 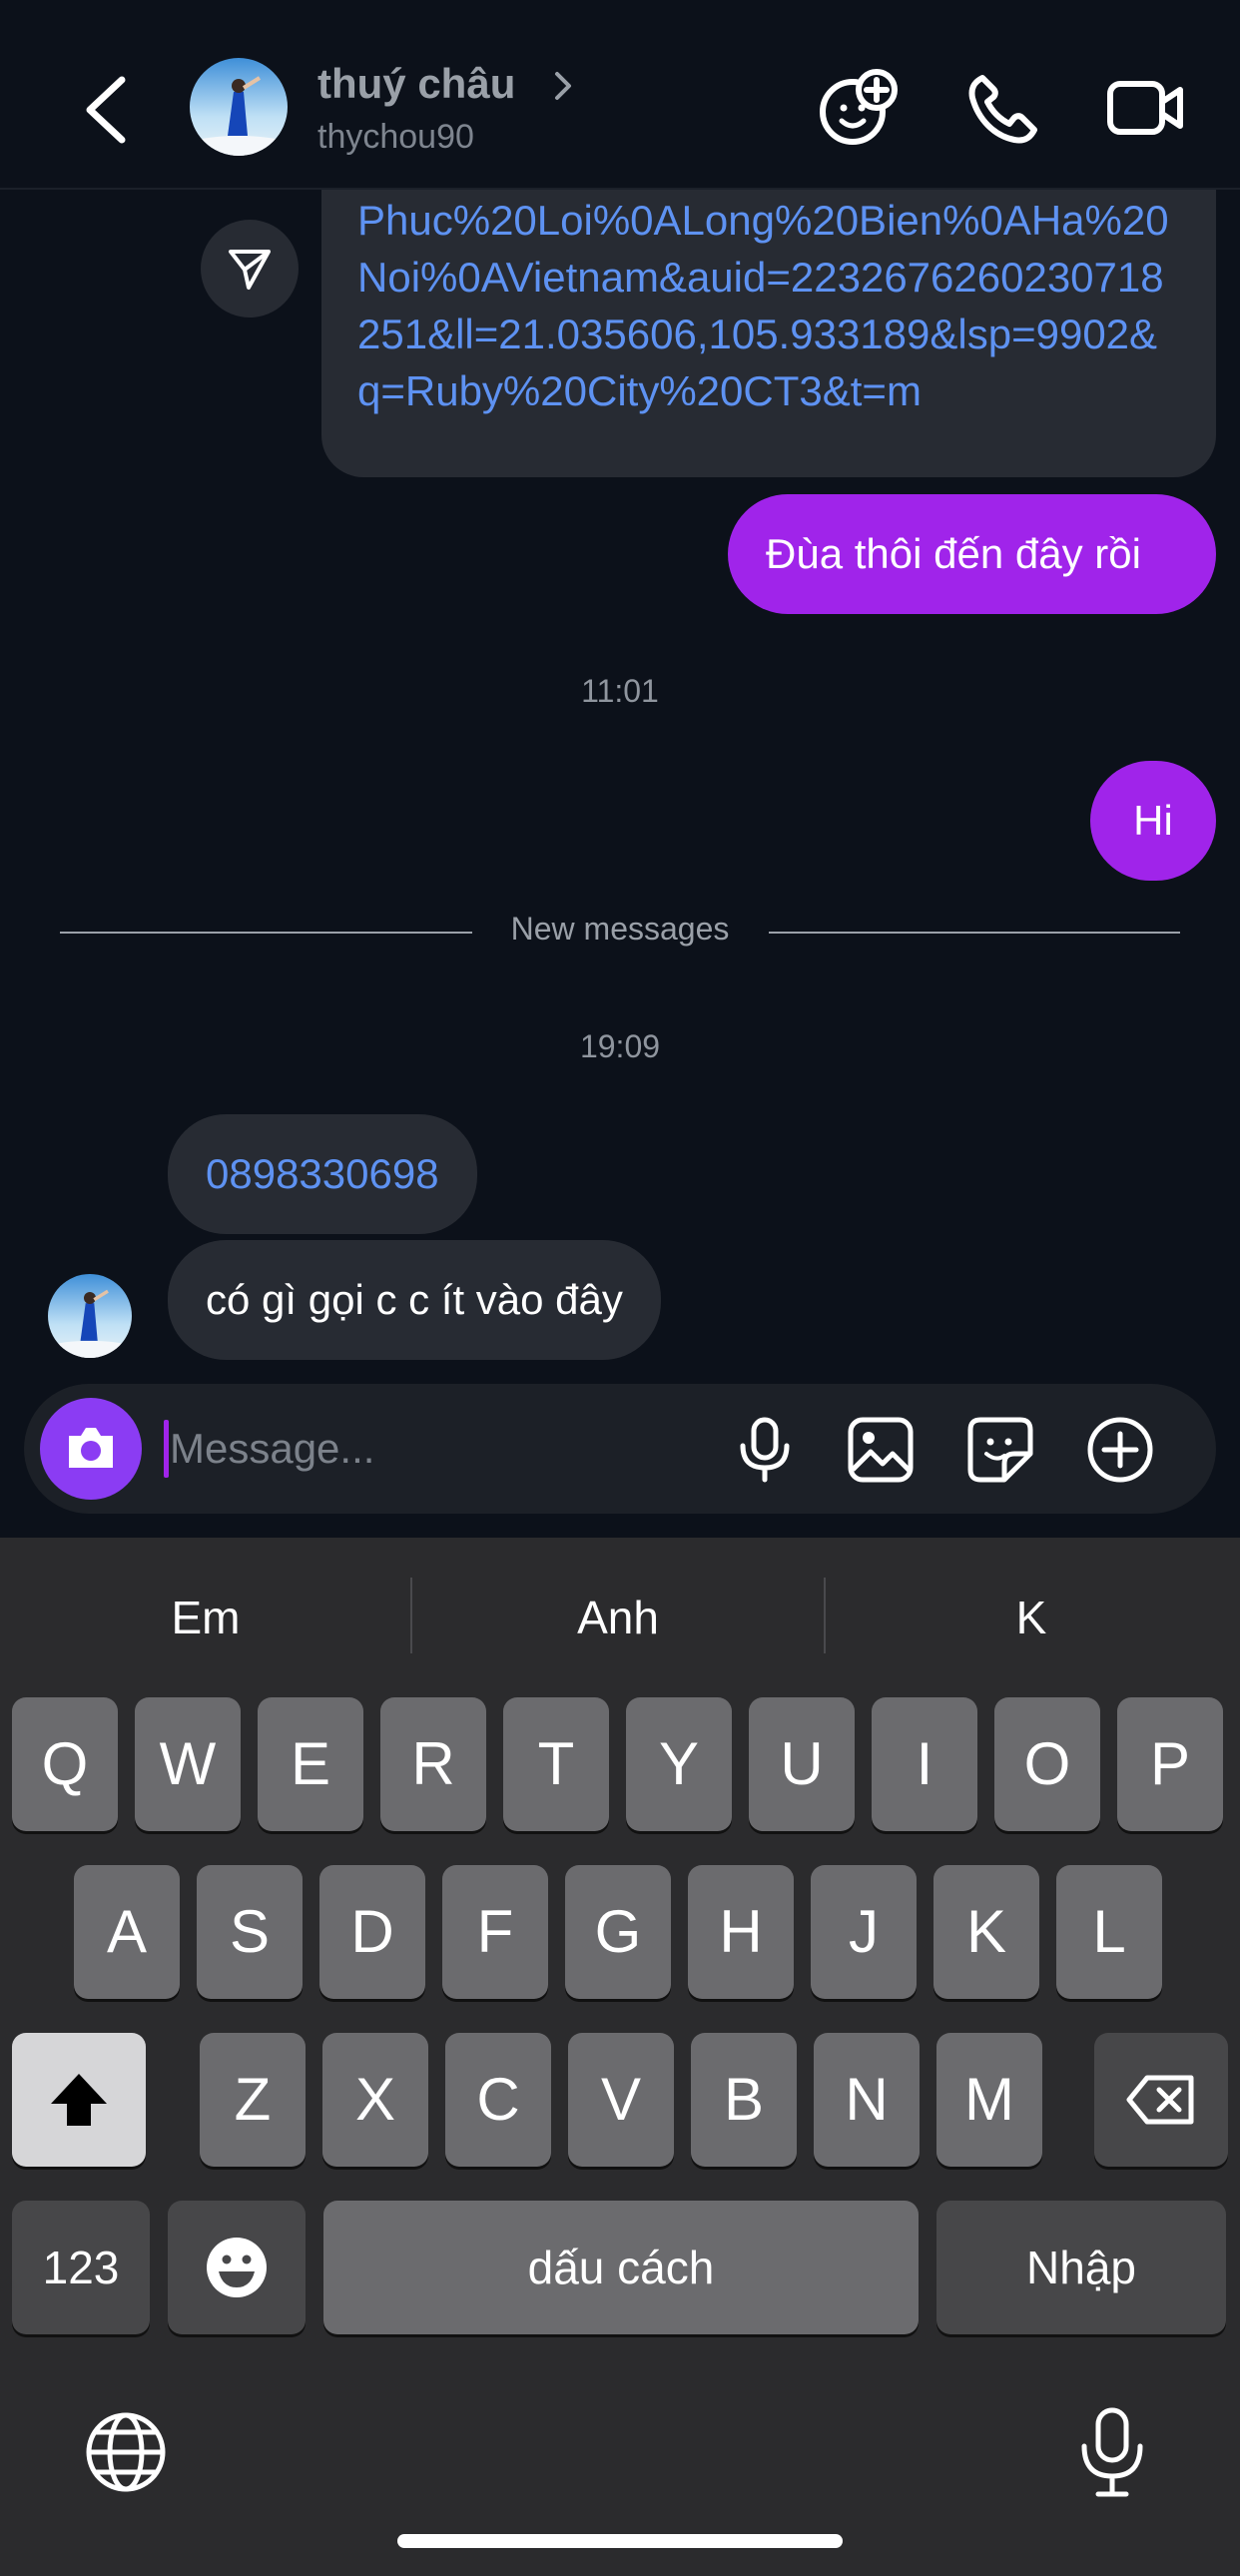 What do you see at coordinates (239, 107) in the screenshot?
I see `contact-avatar` at bounding box center [239, 107].